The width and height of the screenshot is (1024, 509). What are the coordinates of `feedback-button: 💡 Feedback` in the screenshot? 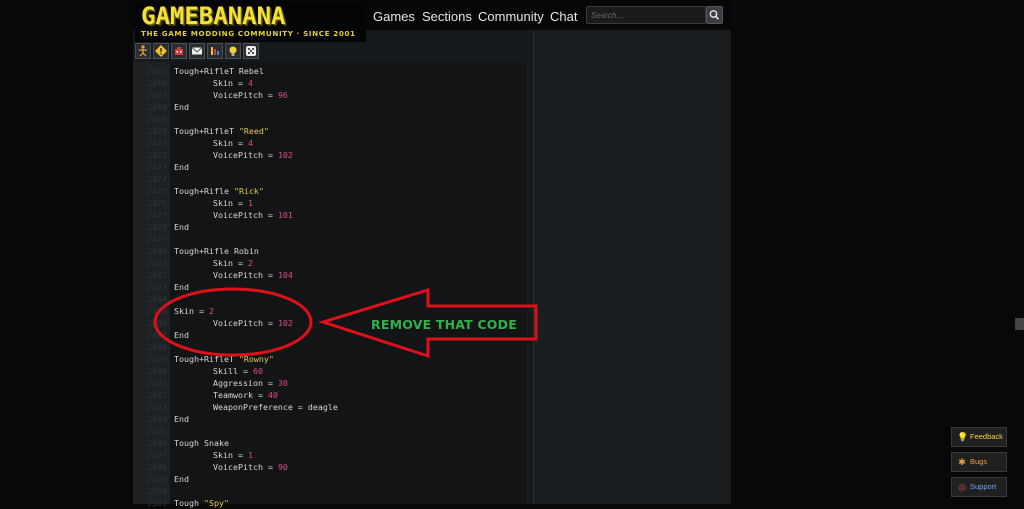 It's located at (979, 437).